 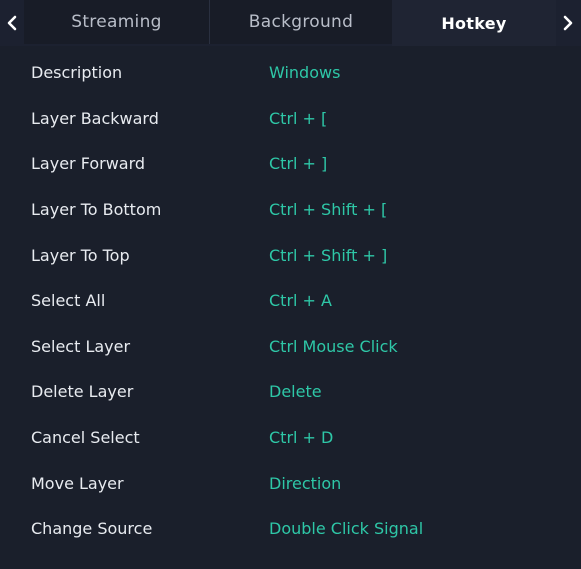 I want to click on hotkey-value: Ctrl + D, so click(x=301, y=438).